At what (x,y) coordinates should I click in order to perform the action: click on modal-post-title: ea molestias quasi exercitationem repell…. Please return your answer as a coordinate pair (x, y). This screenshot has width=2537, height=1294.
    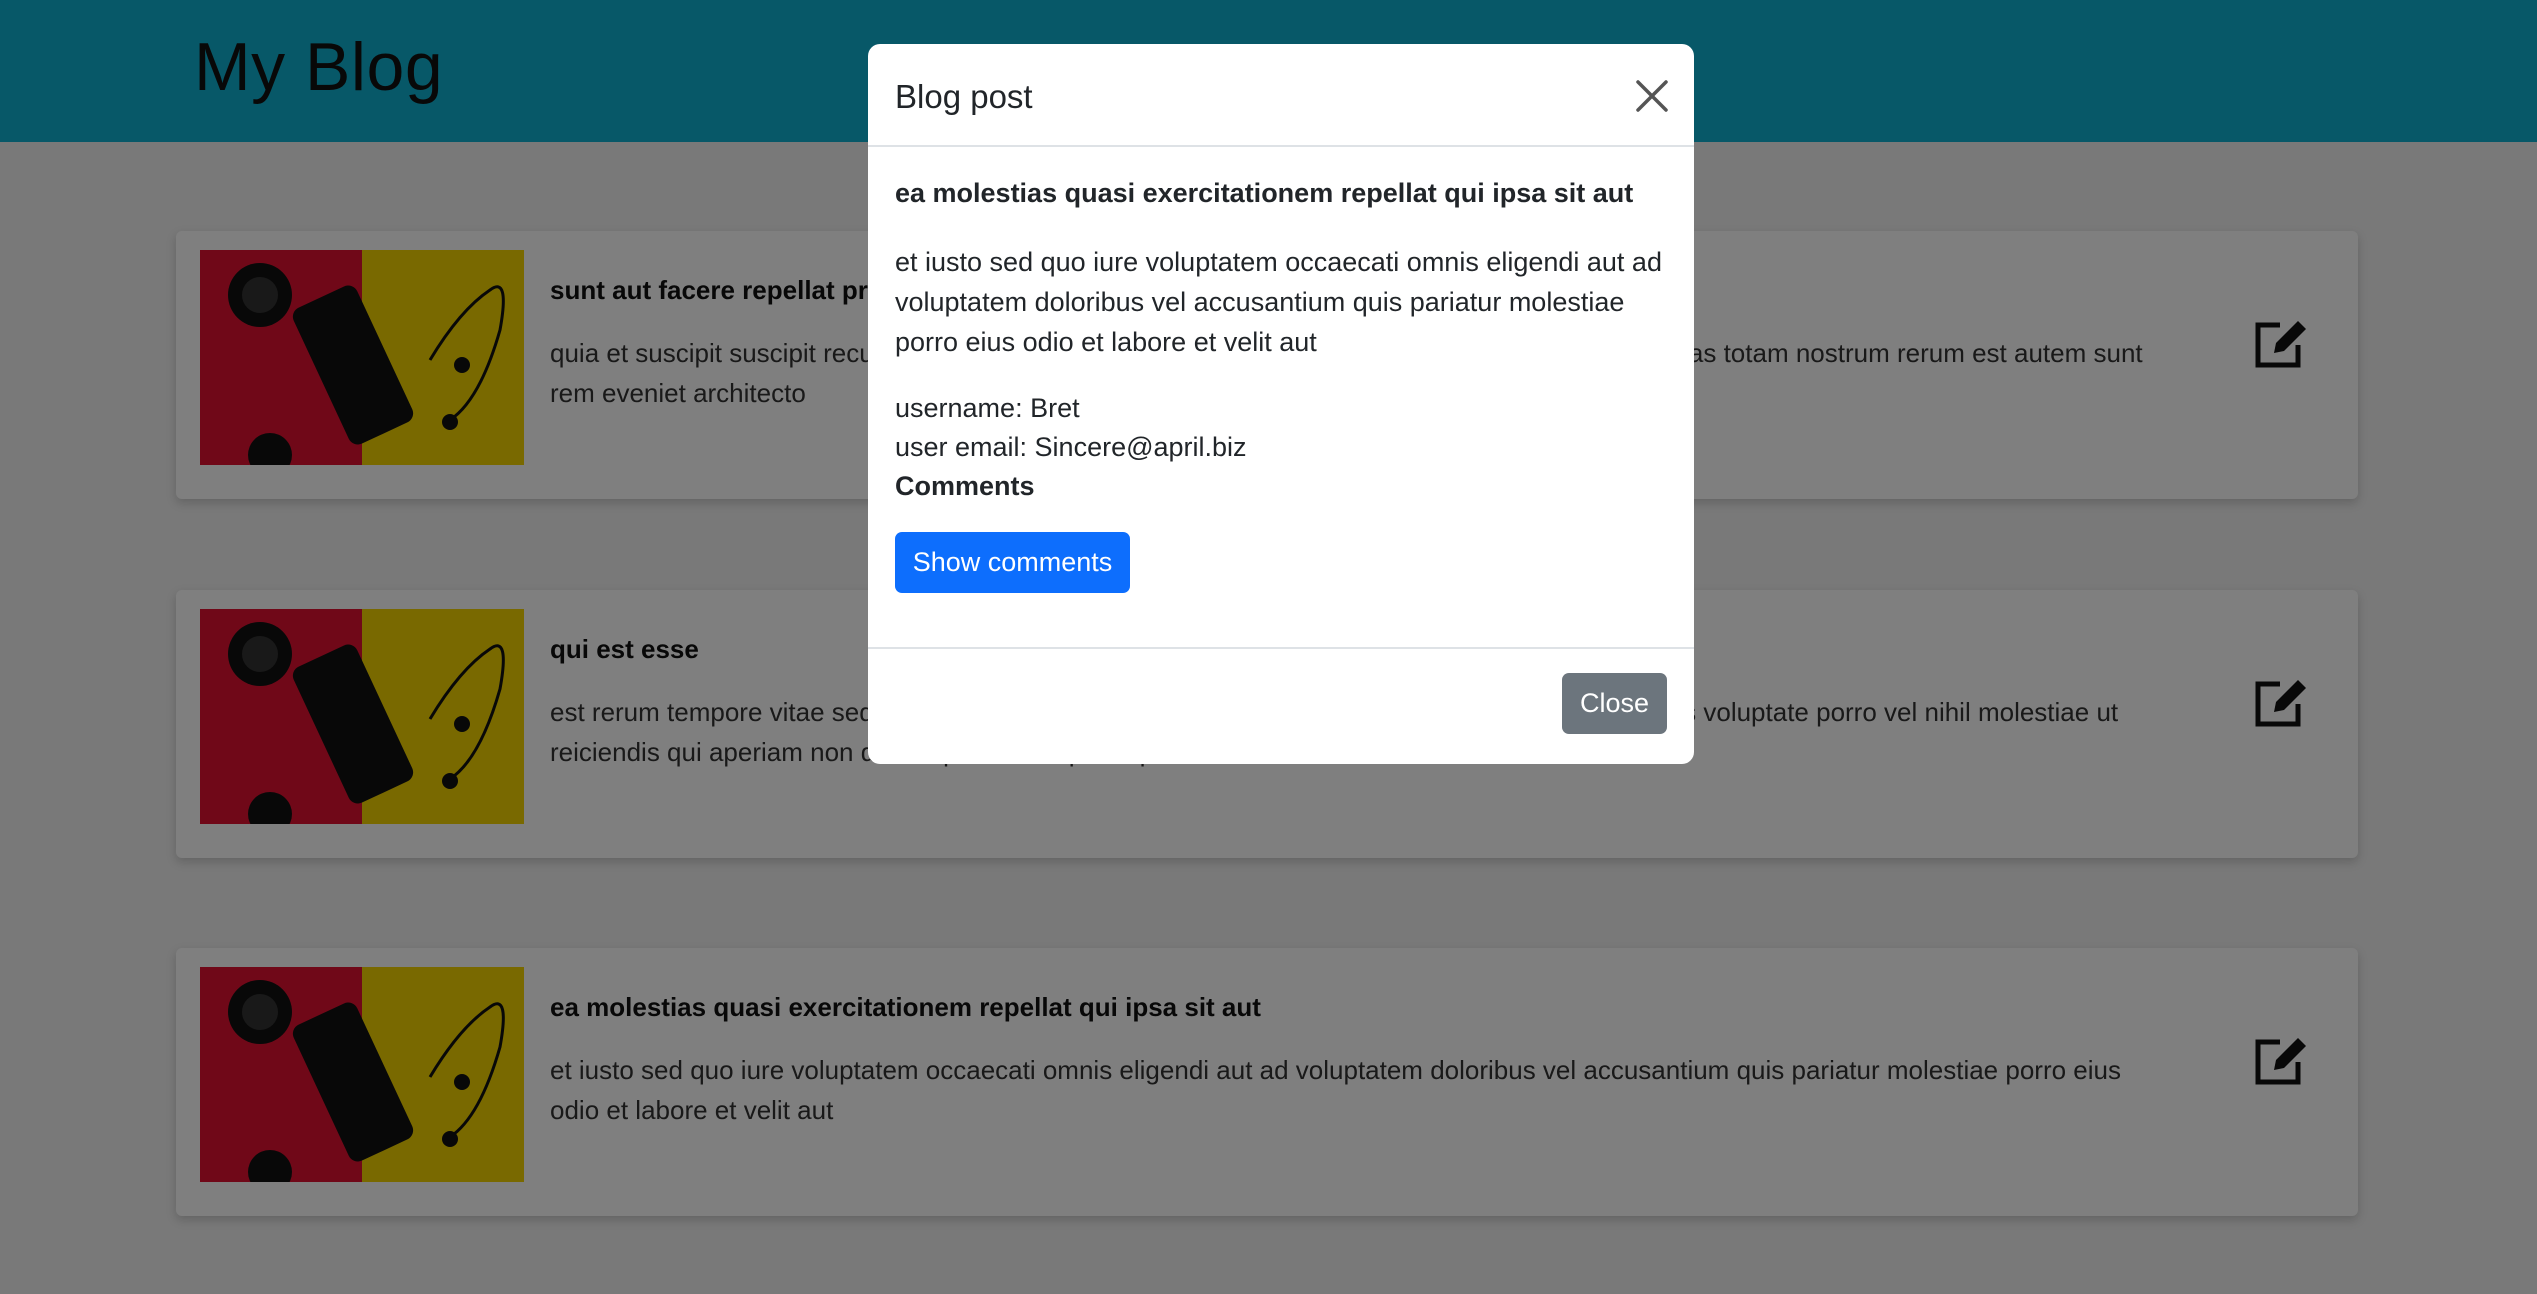
    Looking at the image, I should click on (1264, 193).